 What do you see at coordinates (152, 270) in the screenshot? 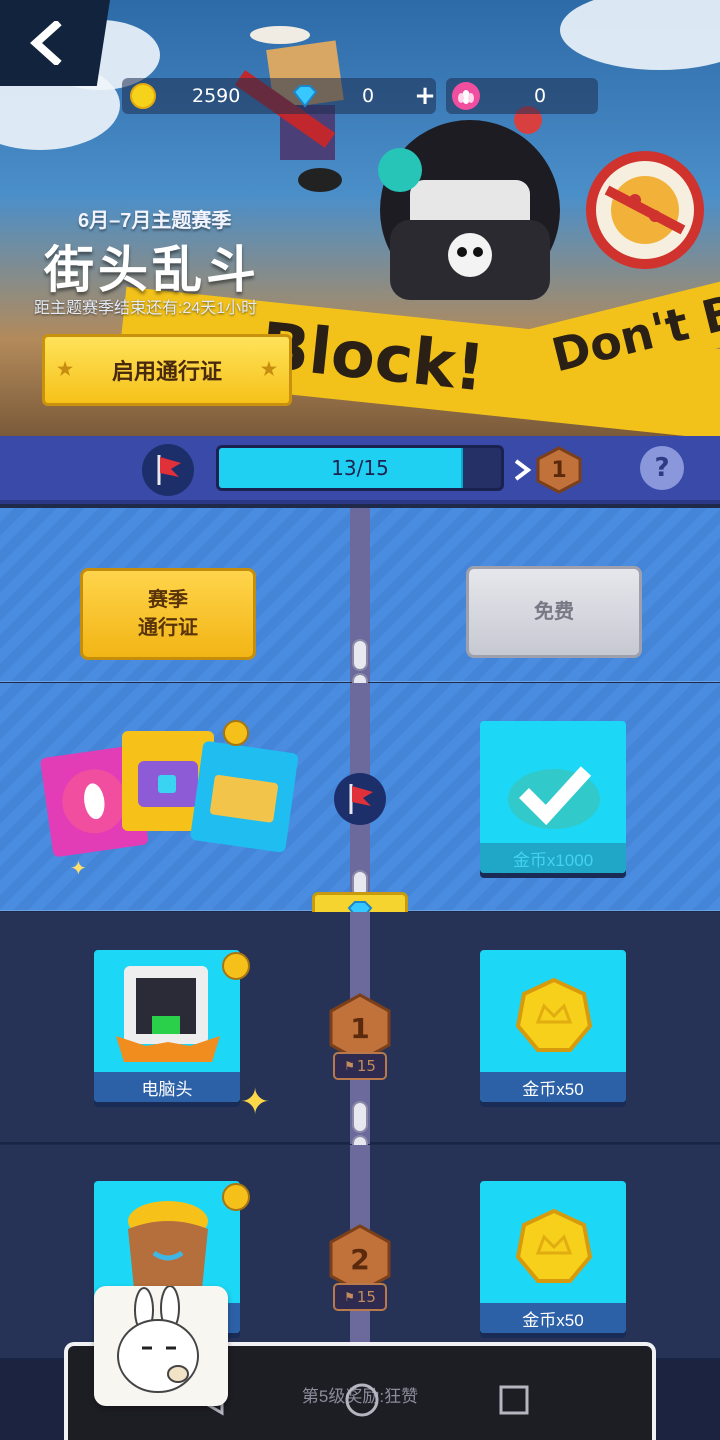
I see `season-title: 街头乱斗` at bounding box center [152, 270].